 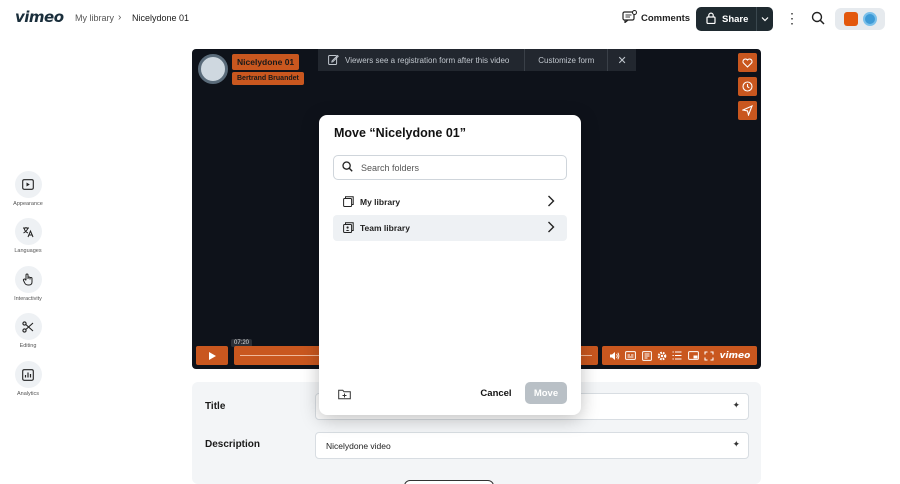 What do you see at coordinates (450, 228) in the screenshot?
I see `folder-item-team-library: Team library` at bounding box center [450, 228].